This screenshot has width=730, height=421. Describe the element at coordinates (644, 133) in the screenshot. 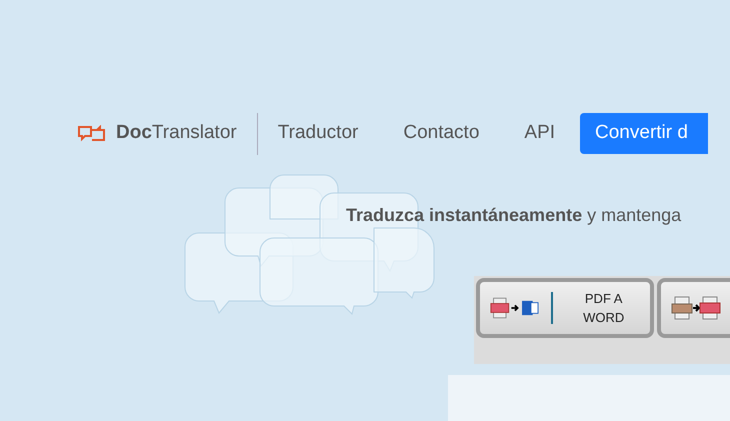

I see `convert-button: Convertir d` at that location.